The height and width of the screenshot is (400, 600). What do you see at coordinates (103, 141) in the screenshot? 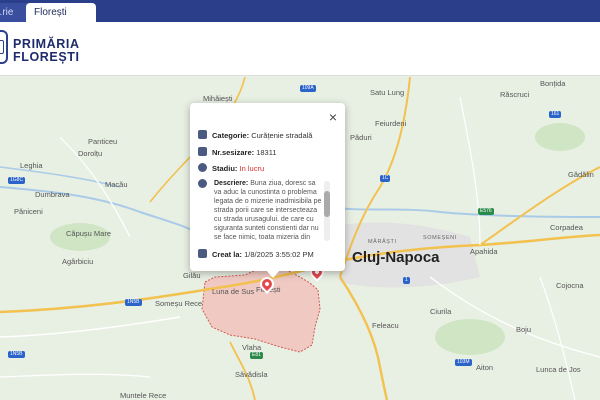
I see `place-panticeu: Panticeu` at bounding box center [103, 141].